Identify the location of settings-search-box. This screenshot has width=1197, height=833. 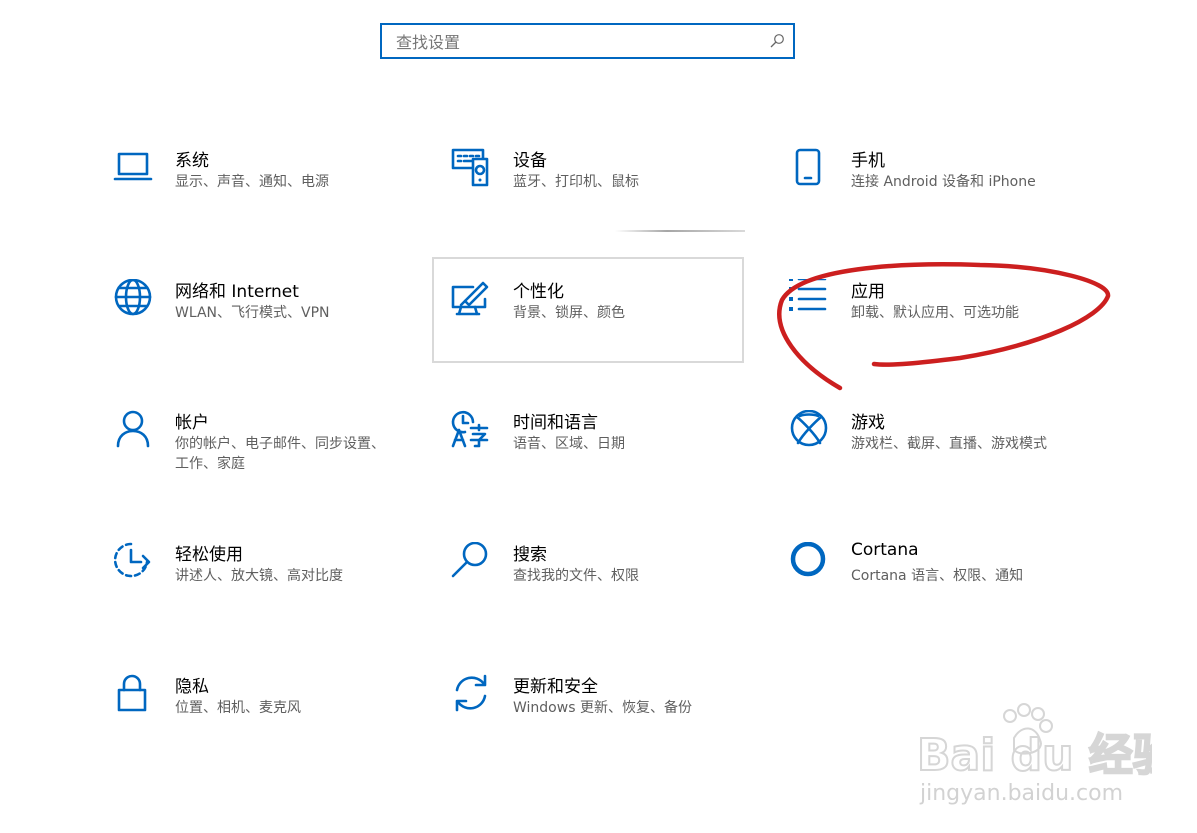
(587, 41).